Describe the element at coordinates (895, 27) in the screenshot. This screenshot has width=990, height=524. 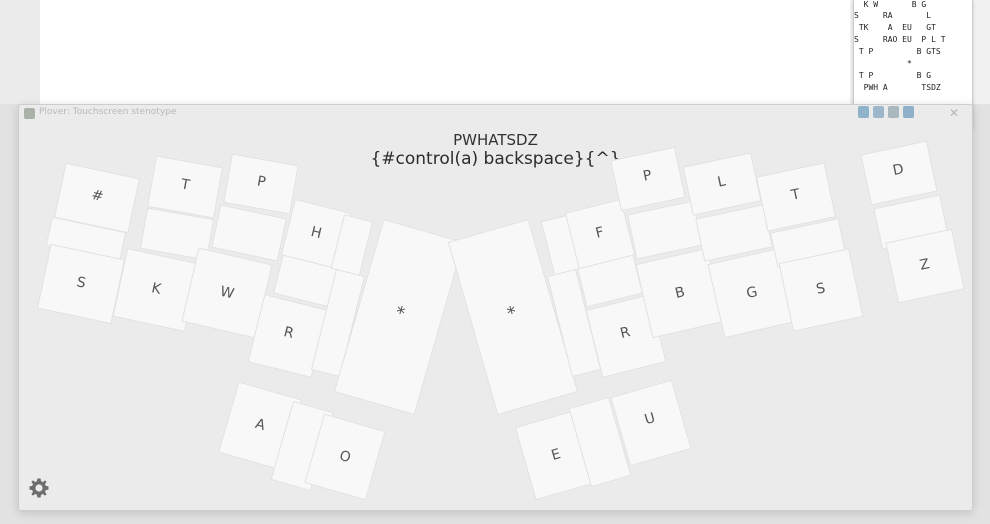
I see `paper-line: TK A EU GT` at that location.